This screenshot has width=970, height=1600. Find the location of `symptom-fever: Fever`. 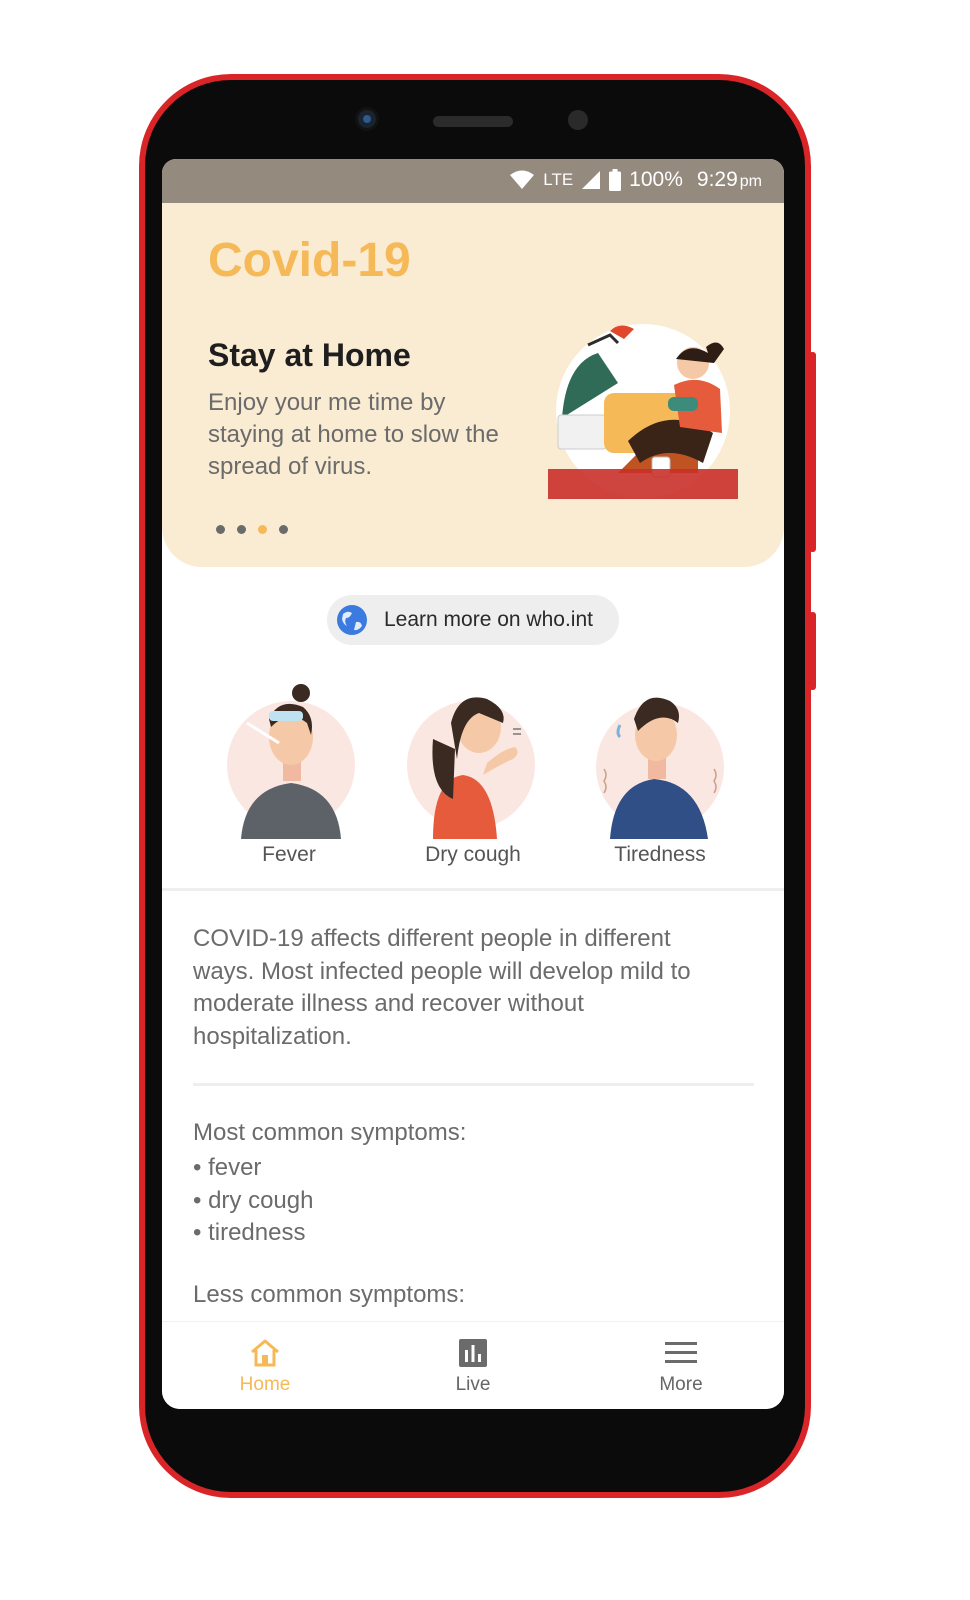

symptom-fever: Fever is located at coordinates (289, 773).